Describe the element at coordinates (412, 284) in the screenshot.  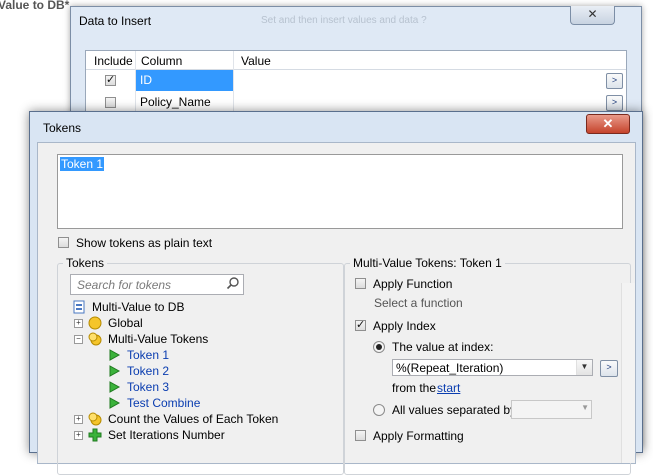
I see `apply-function-label: Apply Function` at that location.